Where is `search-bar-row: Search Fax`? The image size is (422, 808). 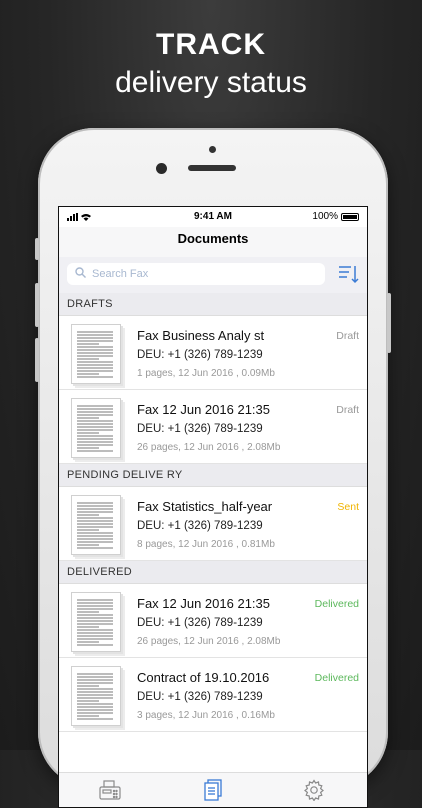 search-bar-row: Search Fax is located at coordinates (213, 275).